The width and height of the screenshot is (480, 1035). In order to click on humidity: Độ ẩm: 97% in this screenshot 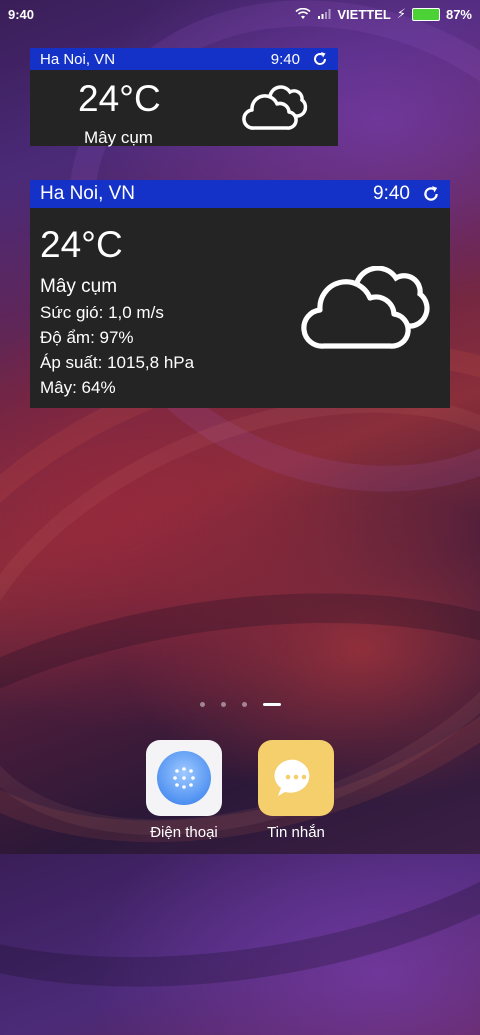, I will do `click(87, 337)`.